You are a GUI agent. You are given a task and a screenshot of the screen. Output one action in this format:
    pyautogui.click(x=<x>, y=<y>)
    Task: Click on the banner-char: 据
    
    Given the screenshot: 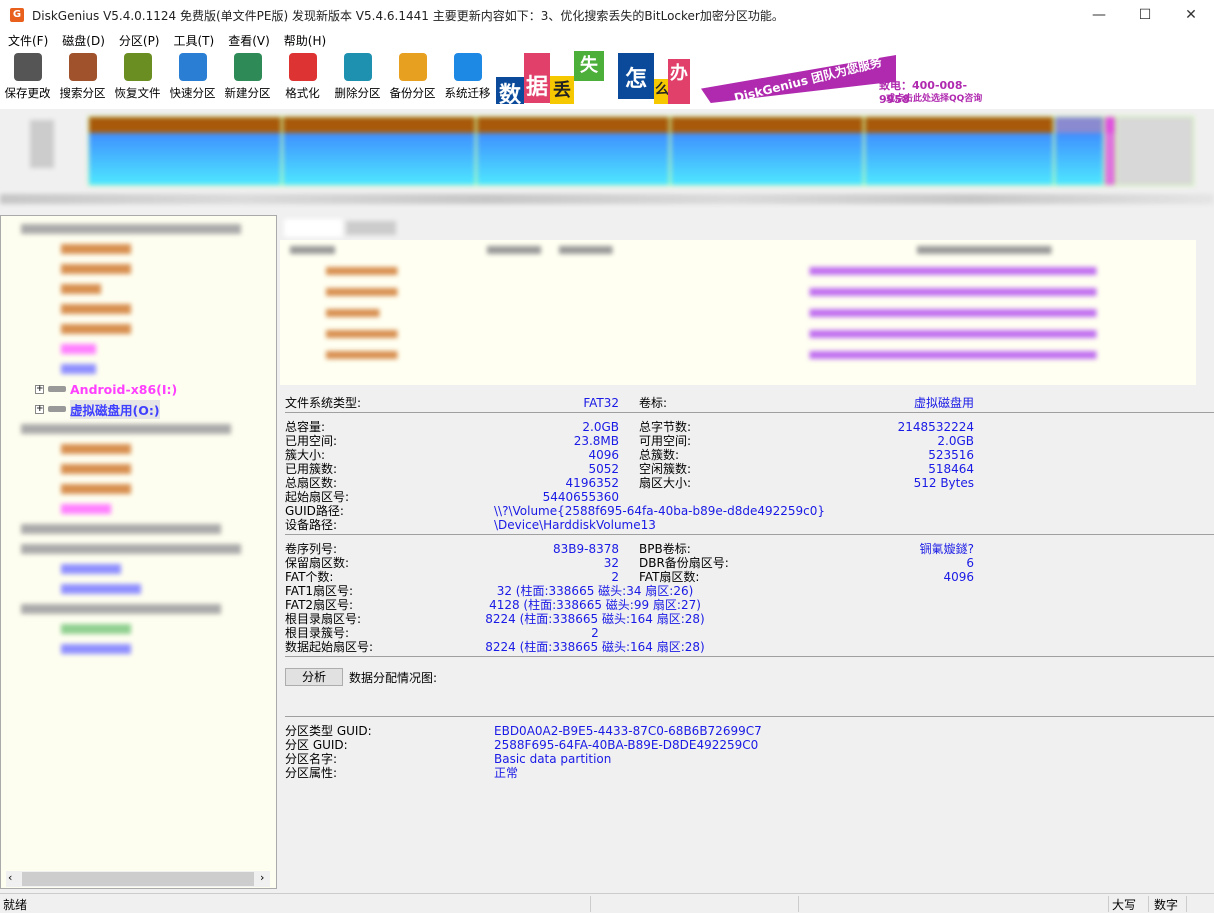 What is the action you would take?
    pyautogui.click(x=537, y=78)
    